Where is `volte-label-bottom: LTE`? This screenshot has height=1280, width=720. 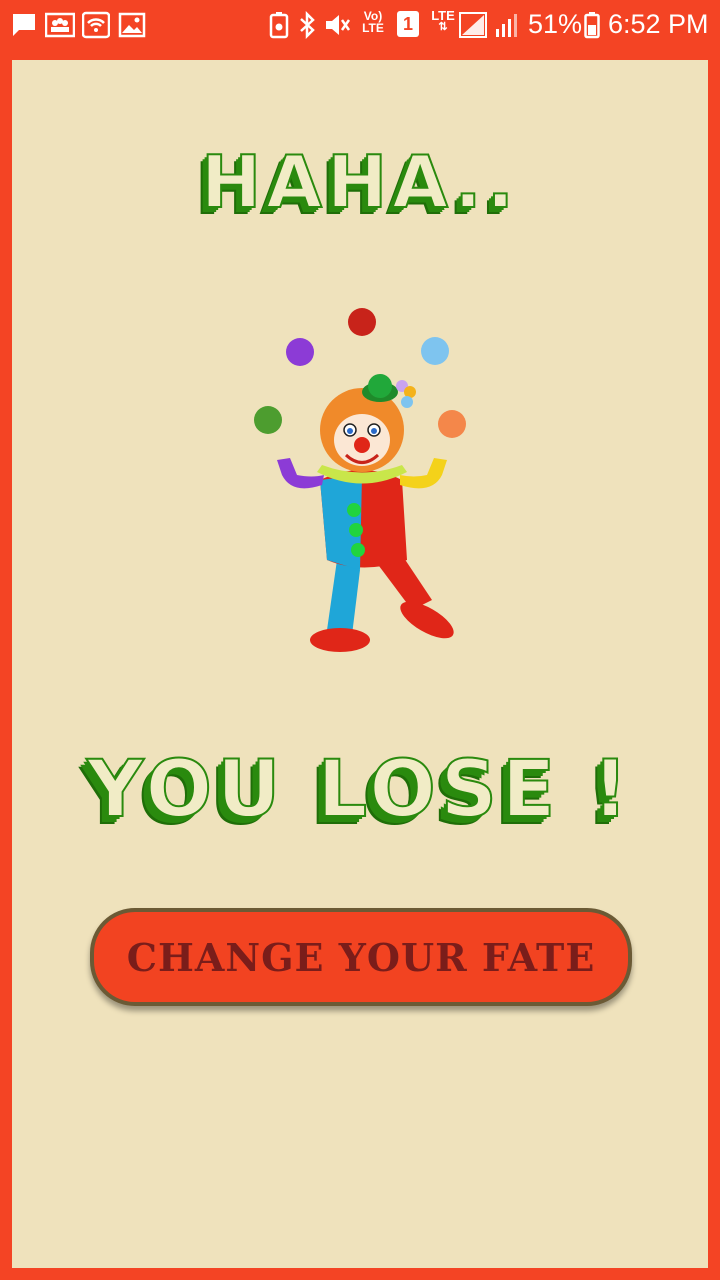 volte-label-bottom: LTE is located at coordinates (373, 28).